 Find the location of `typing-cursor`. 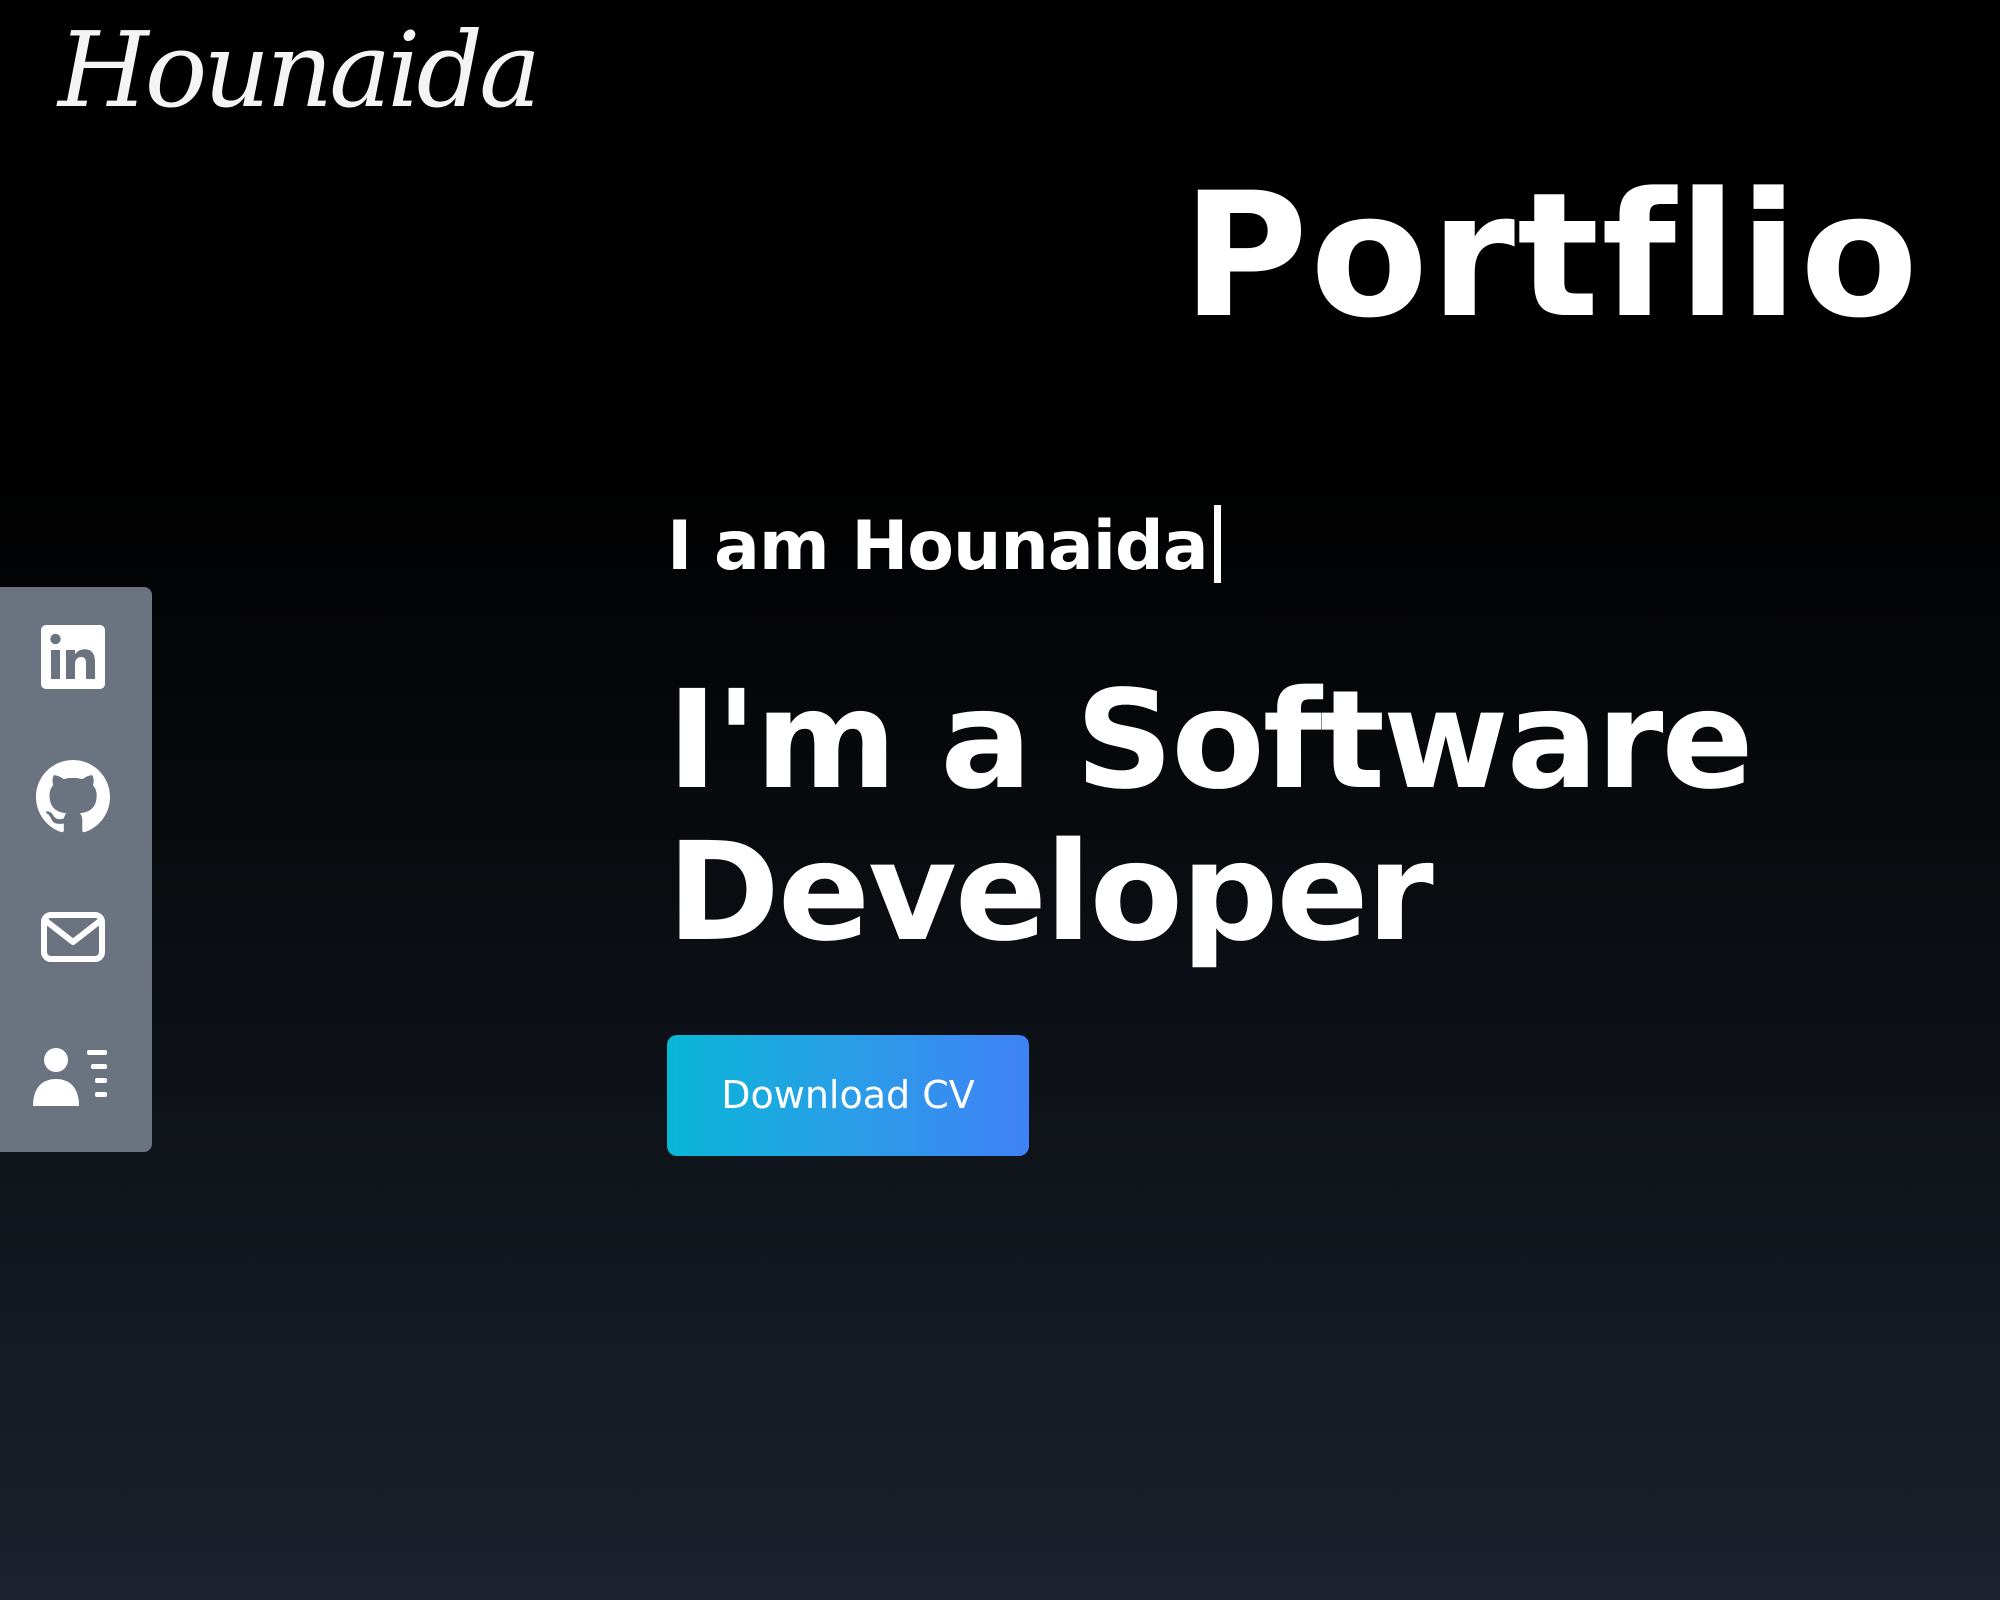

typing-cursor is located at coordinates (1217, 544).